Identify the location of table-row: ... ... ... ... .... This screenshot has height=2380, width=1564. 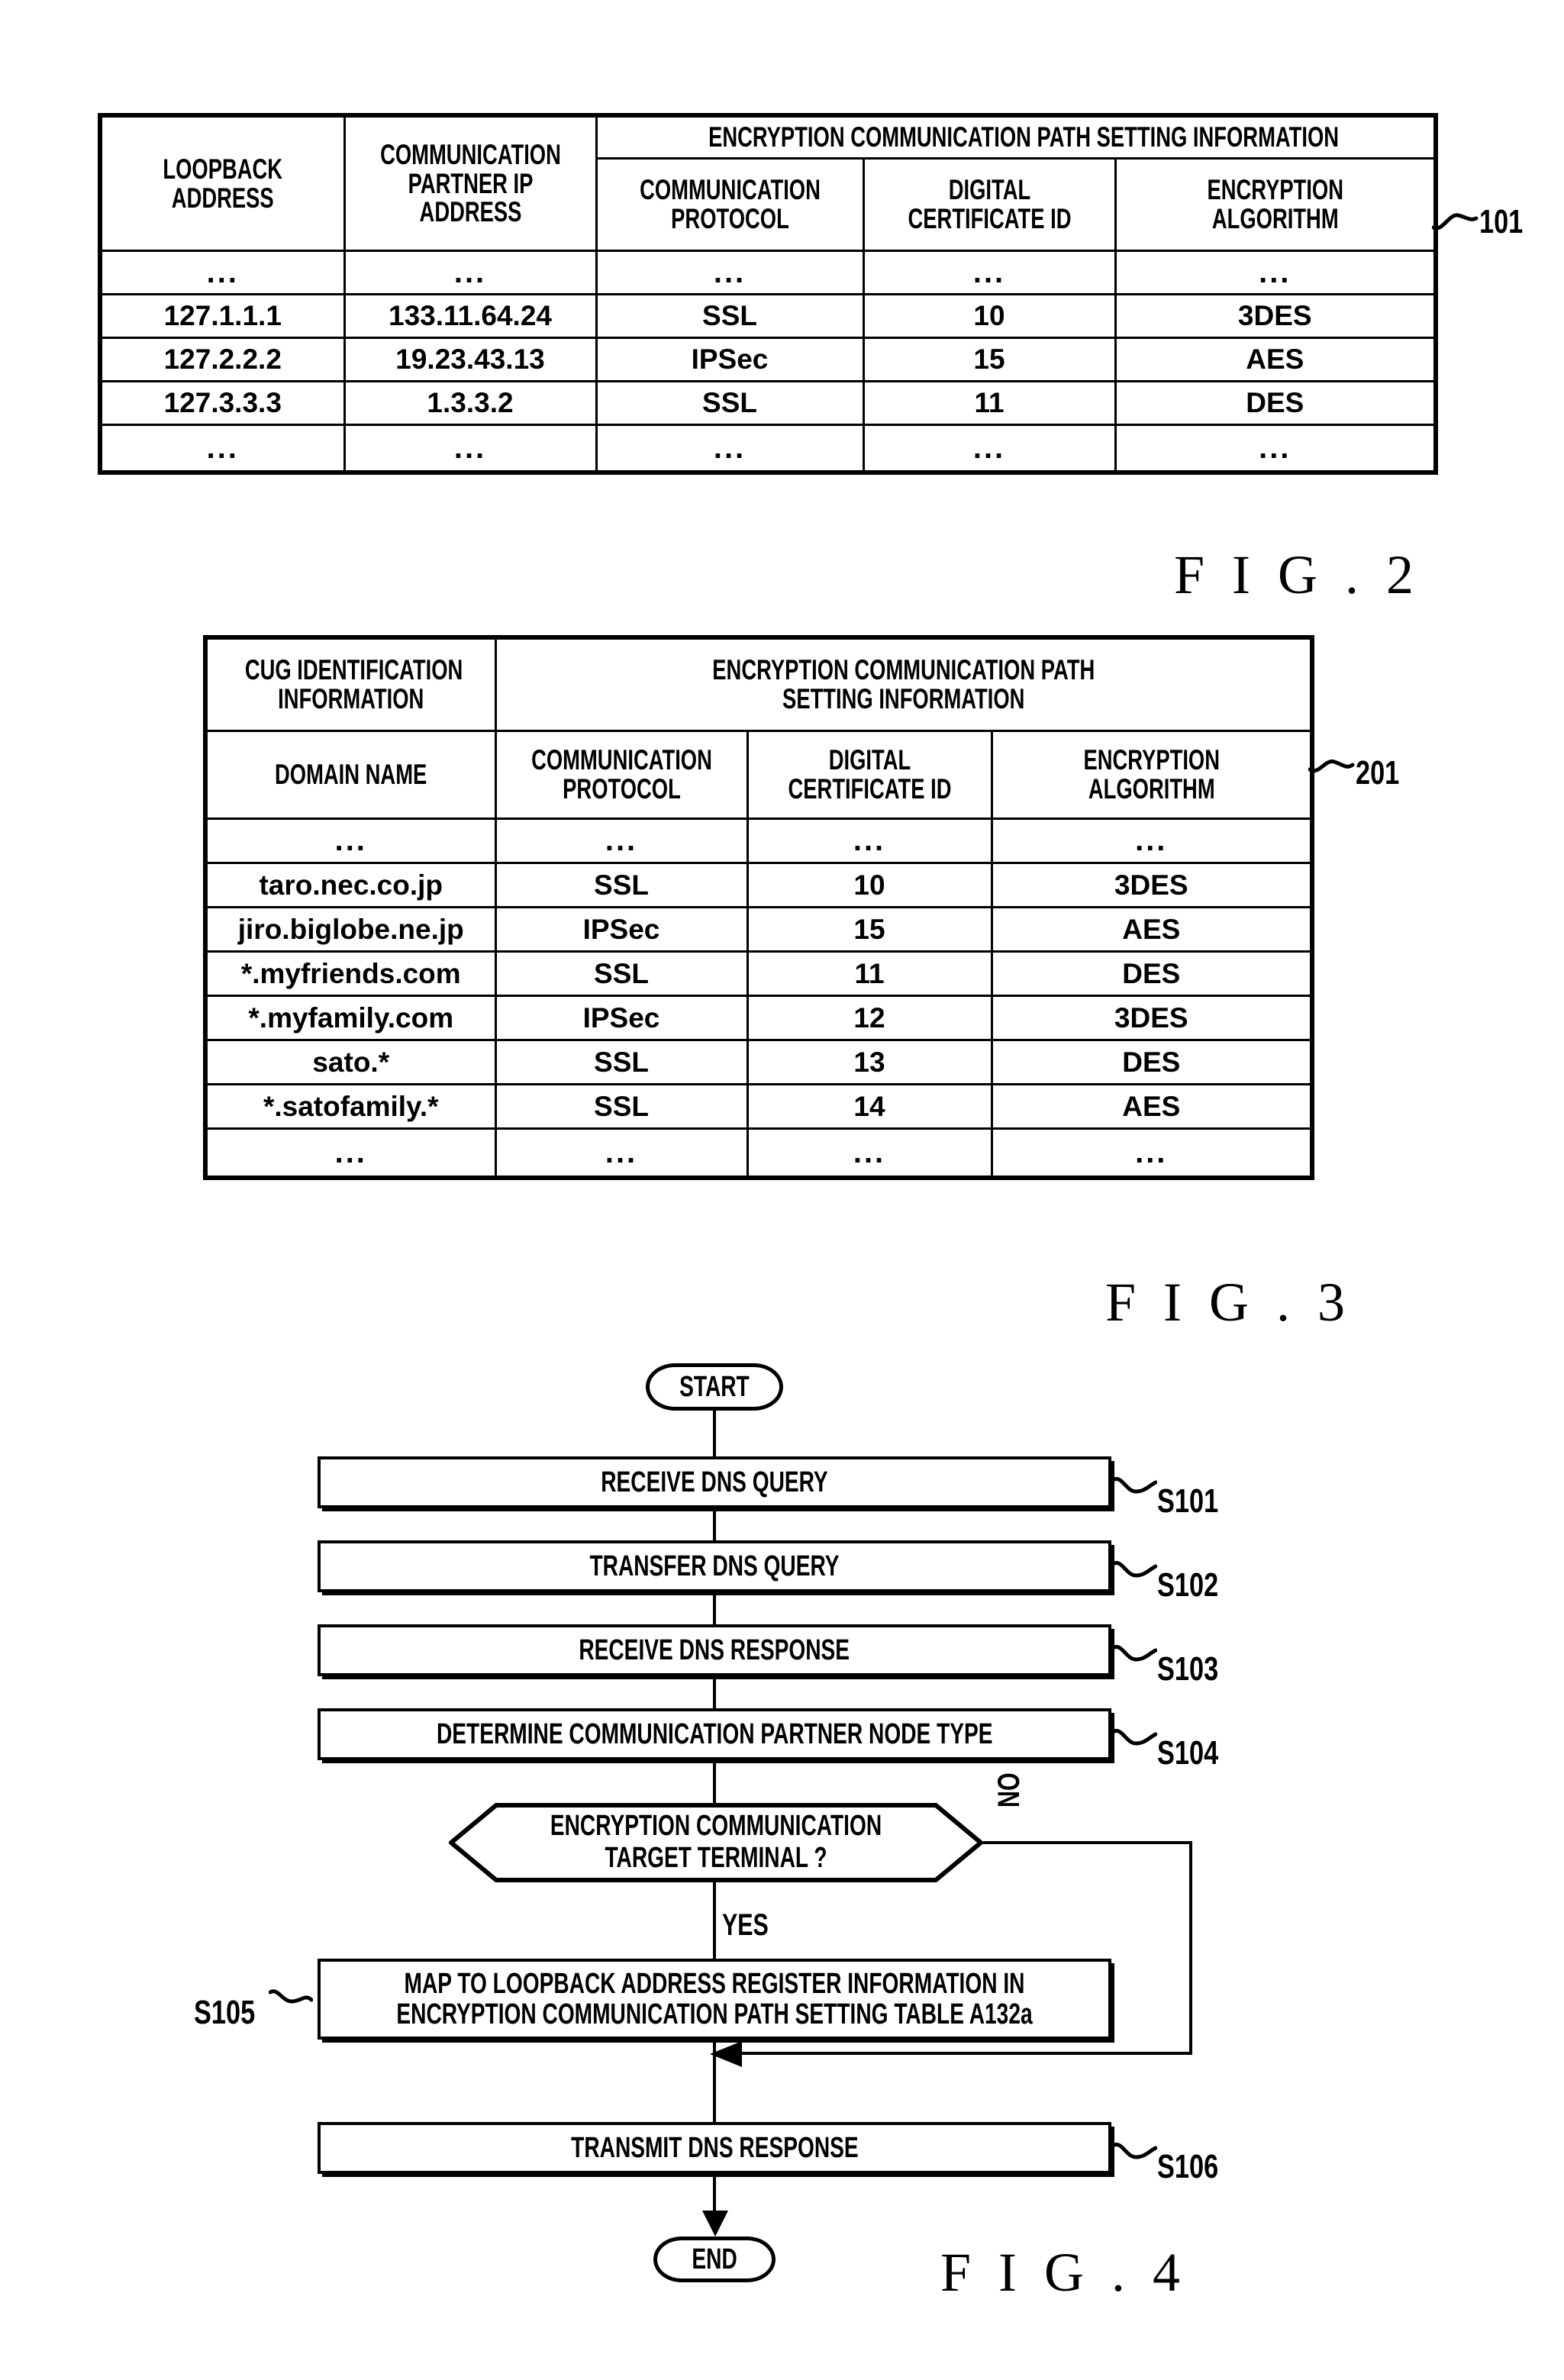
(768, 449).